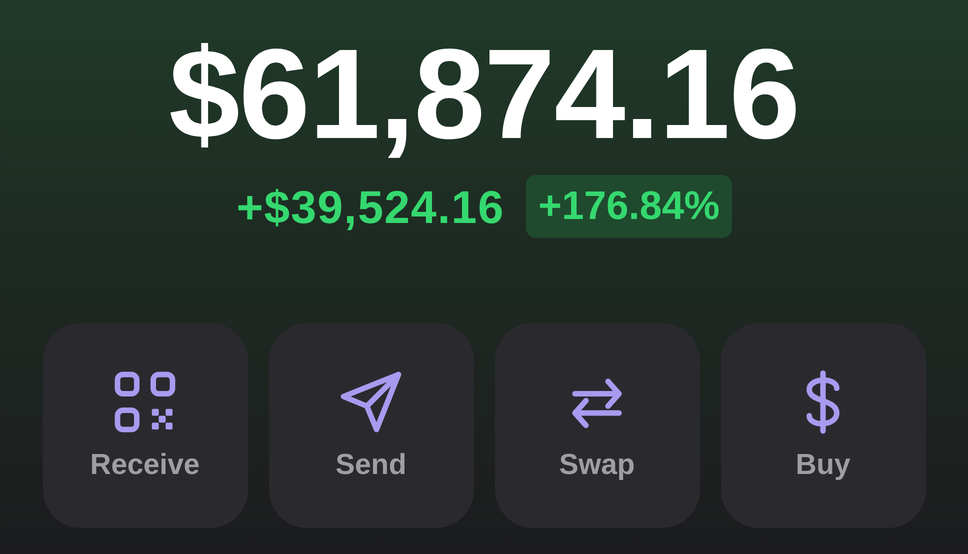 This screenshot has height=554, width=968. What do you see at coordinates (145, 402) in the screenshot?
I see `qr-code-icon` at bounding box center [145, 402].